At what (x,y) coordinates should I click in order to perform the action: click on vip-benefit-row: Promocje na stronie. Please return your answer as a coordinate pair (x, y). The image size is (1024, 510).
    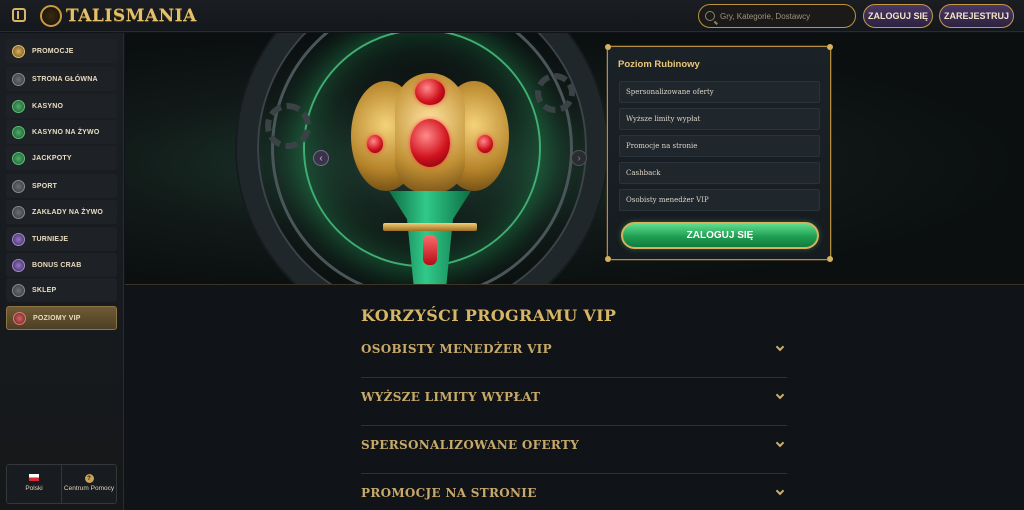
    Looking at the image, I should click on (719, 146).